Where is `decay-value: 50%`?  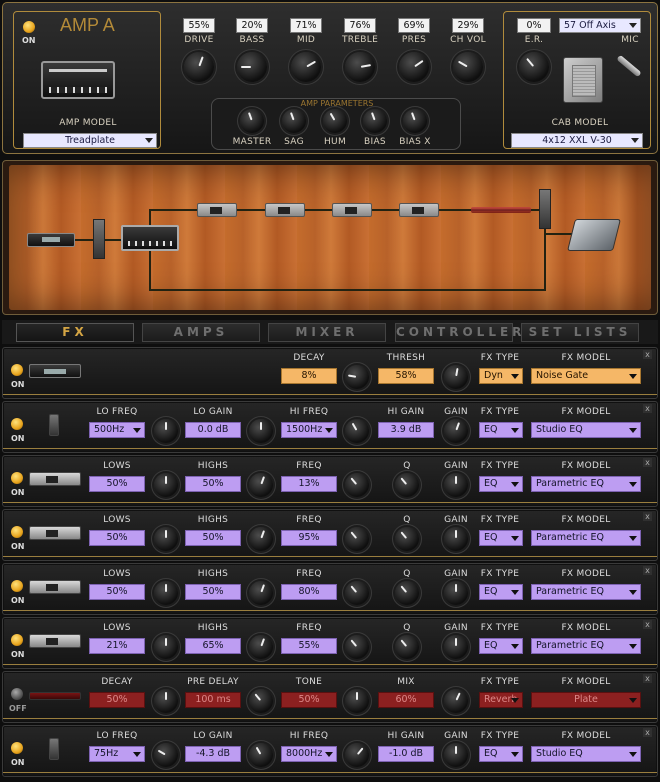
decay-value: 50% is located at coordinates (117, 700).